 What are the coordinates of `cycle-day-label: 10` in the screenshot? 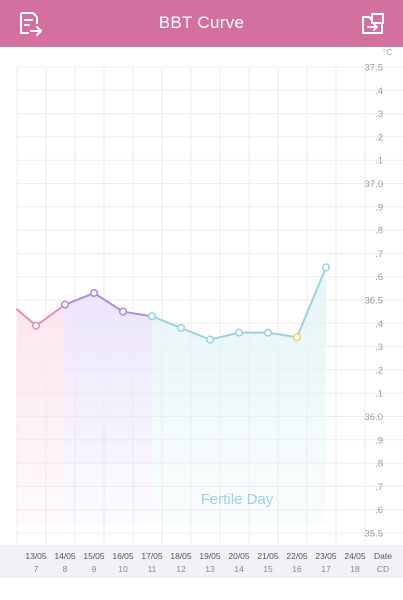 It's located at (123, 569).